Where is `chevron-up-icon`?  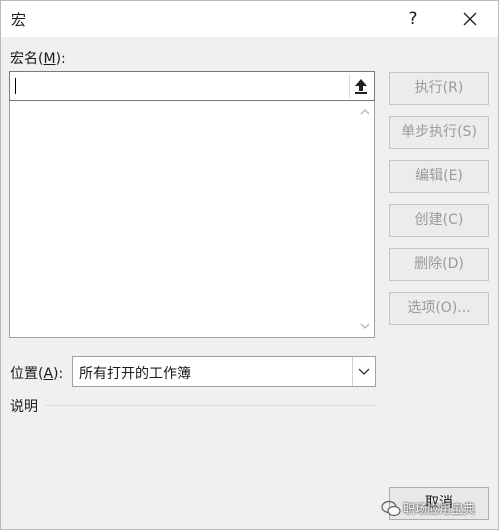 chevron-up-icon is located at coordinates (365, 112).